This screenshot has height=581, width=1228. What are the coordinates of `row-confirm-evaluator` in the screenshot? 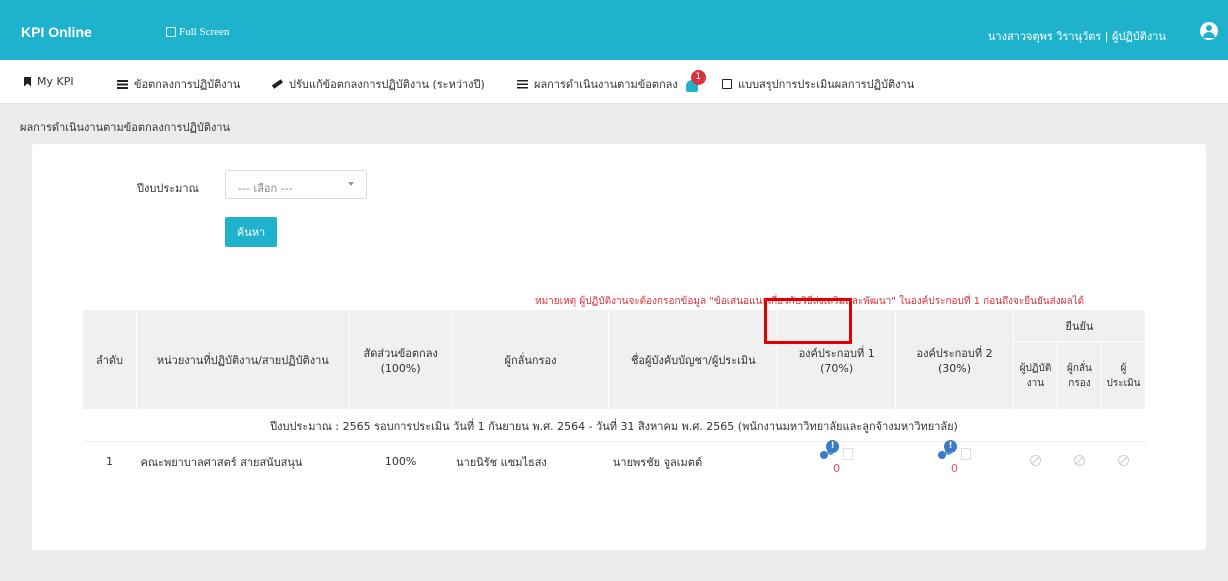 It's located at (1123, 461).